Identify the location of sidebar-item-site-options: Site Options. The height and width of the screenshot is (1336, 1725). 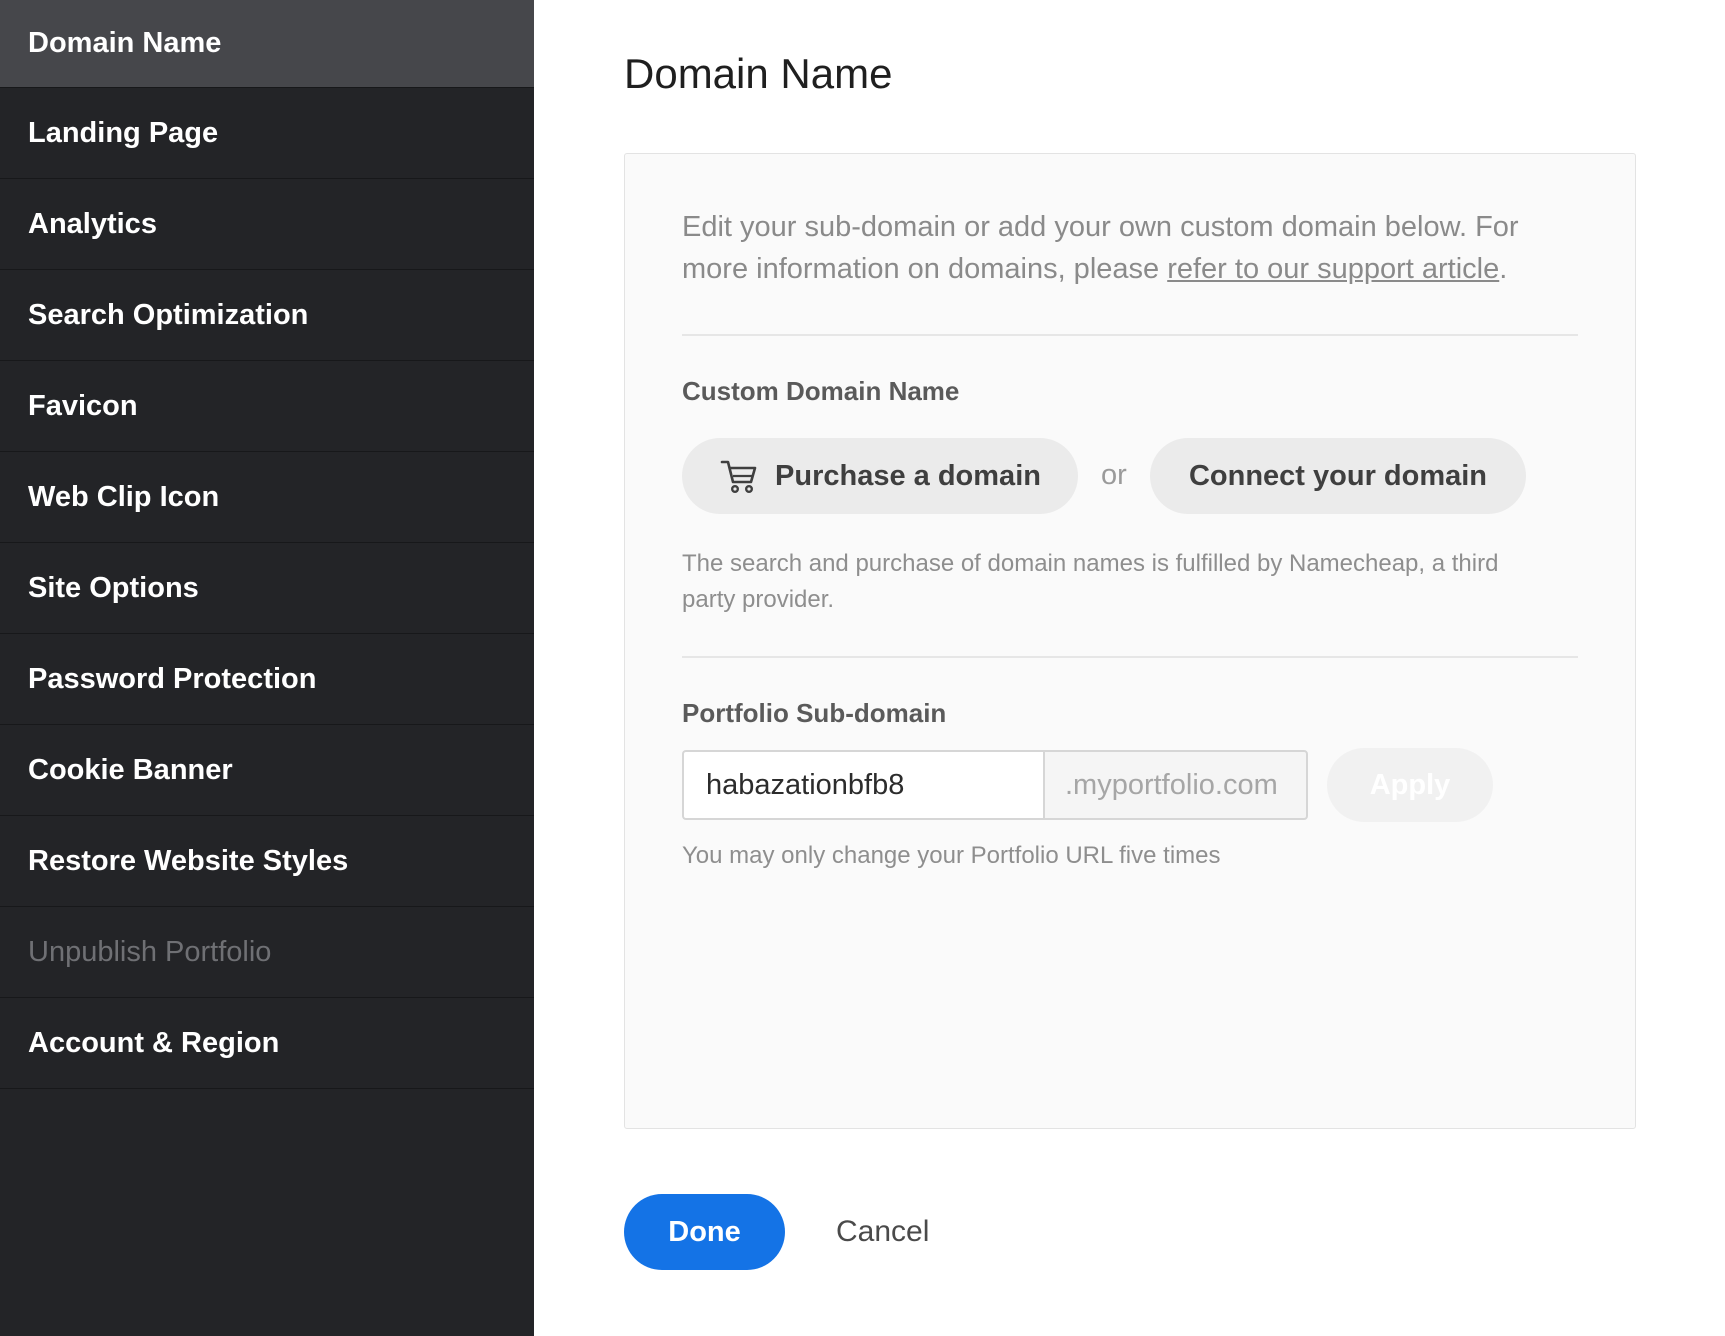
(267, 588).